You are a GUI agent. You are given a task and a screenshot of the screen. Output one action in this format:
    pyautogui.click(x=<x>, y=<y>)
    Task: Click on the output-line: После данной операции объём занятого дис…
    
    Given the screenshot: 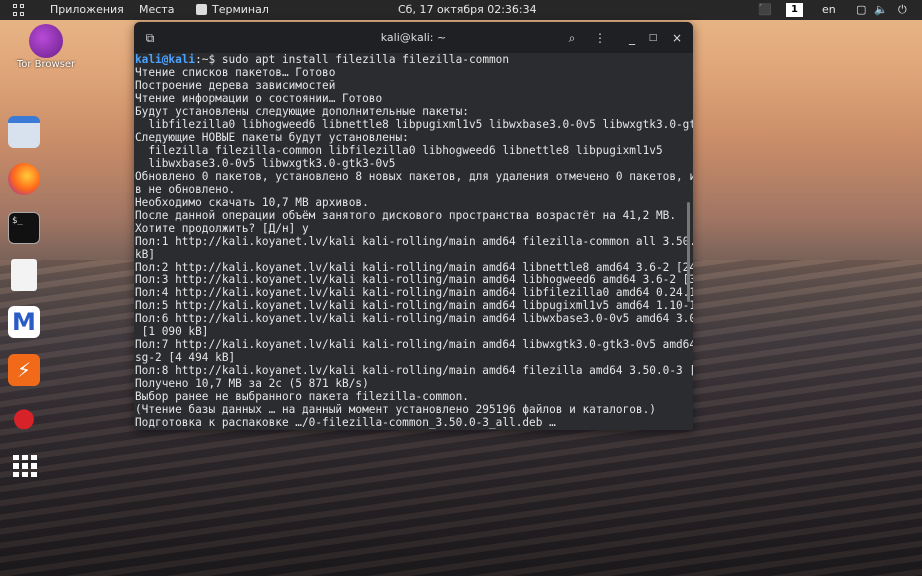 What is the action you would take?
    pyautogui.click(x=405, y=215)
    